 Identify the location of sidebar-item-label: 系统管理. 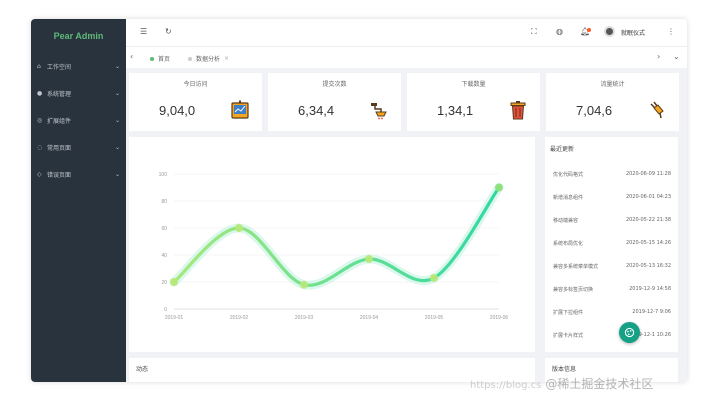
(59, 94).